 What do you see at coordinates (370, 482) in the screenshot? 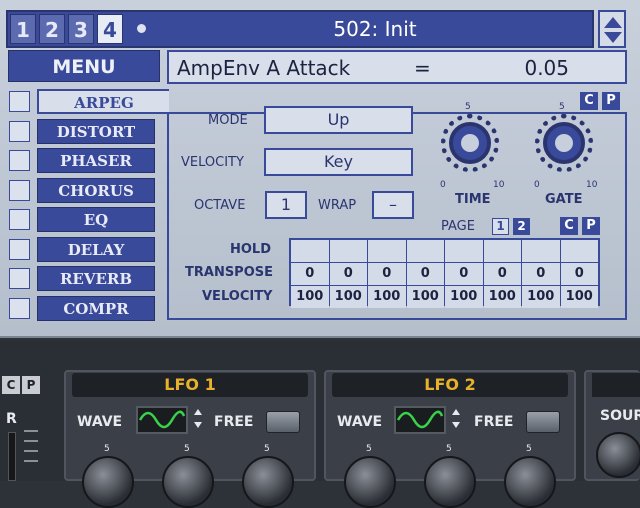
I see `lfo2-rate-knob` at bounding box center [370, 482].